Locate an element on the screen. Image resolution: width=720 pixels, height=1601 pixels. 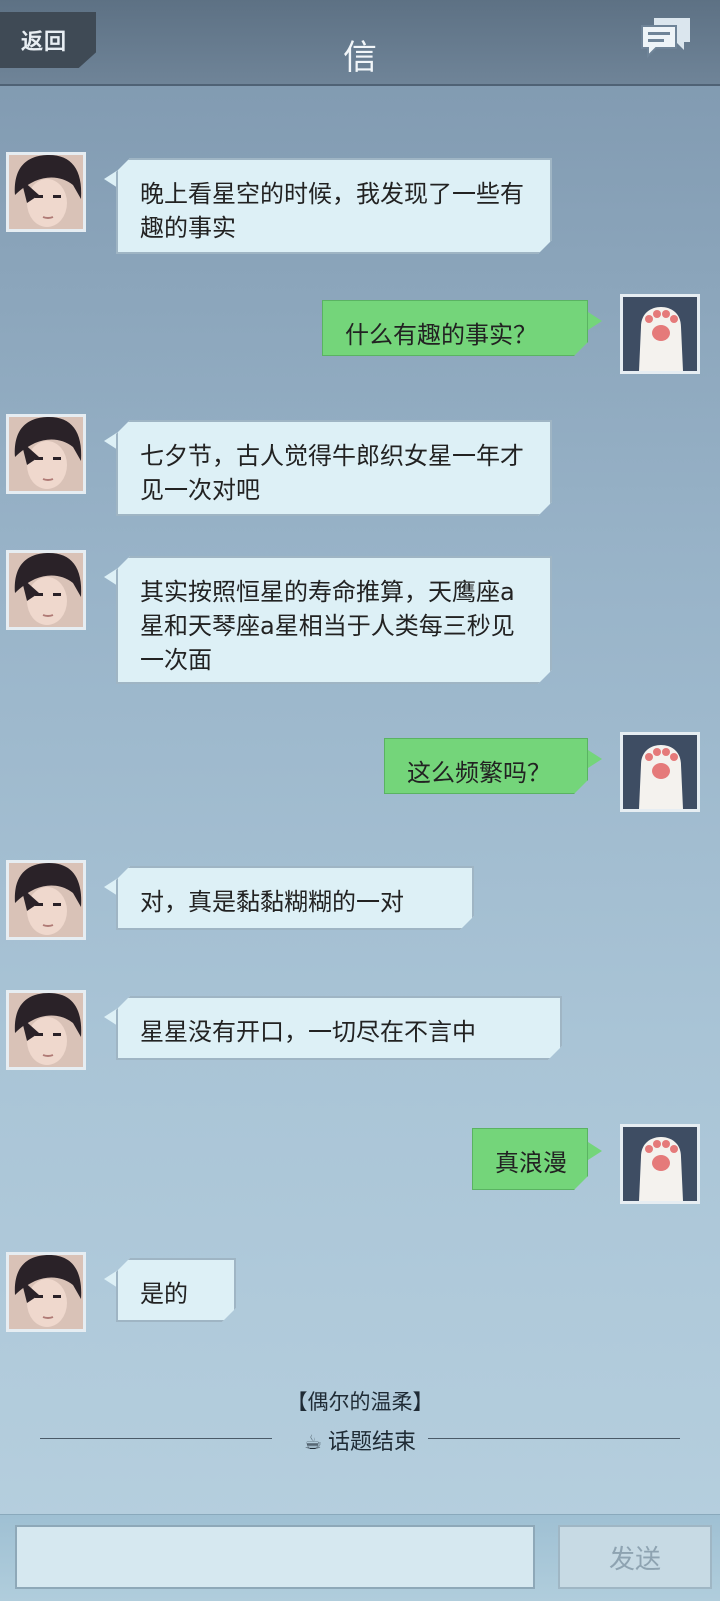
topic-end-text: 话题结束 is located at coordinates (371, 1442).